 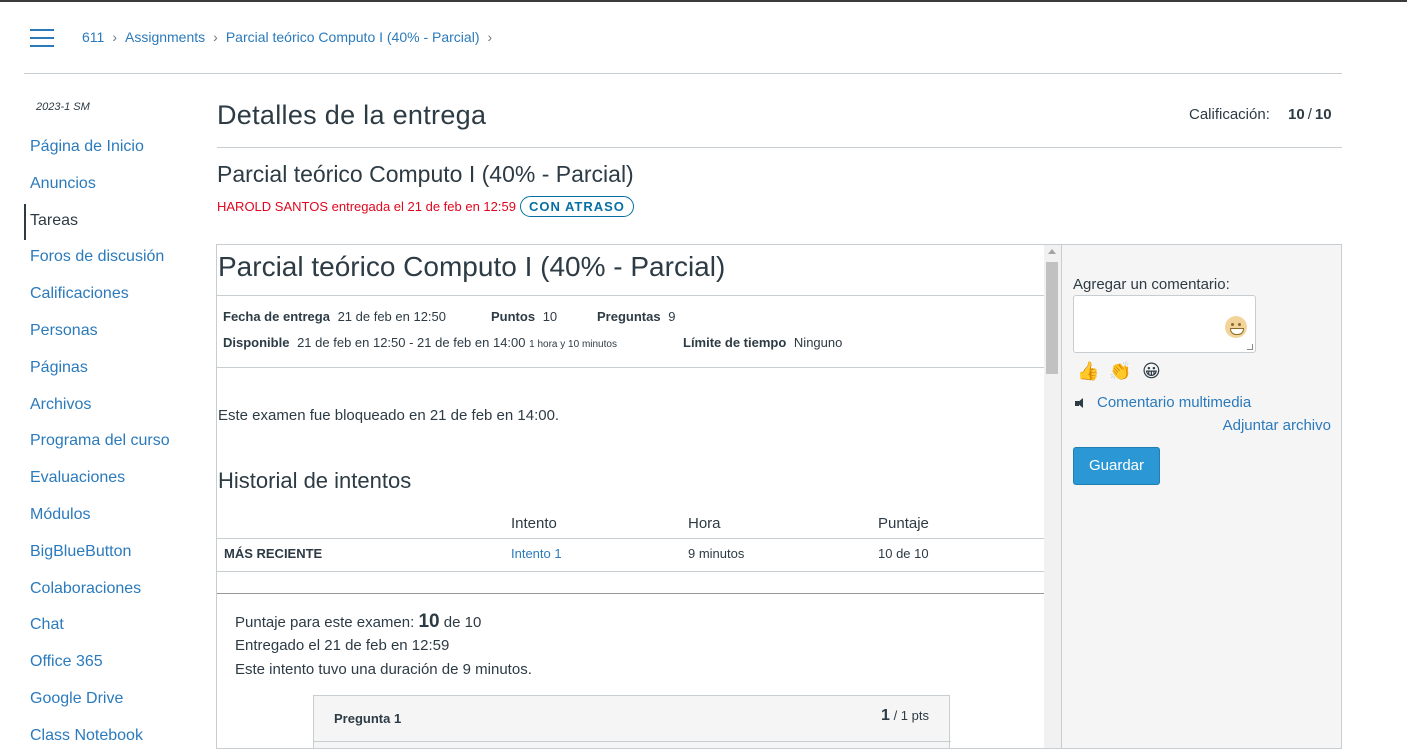 I want to click on clapping-hands-emoji-icon: 👏, so click(x=1120, y=371).